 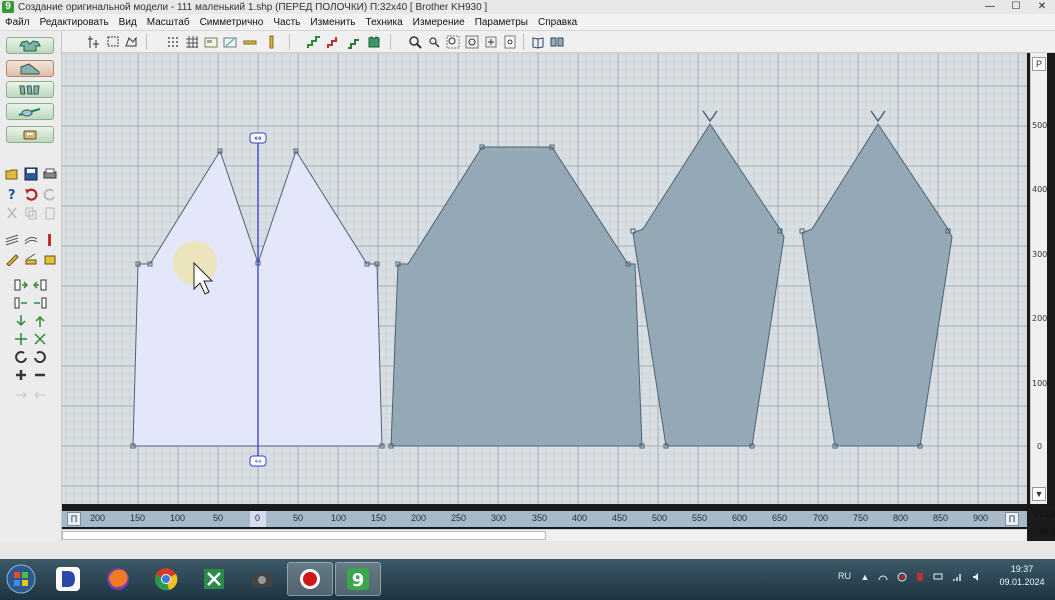 What do you see at coordinates (11, 194) in the screenshot?
I see `help-icon: ?` at bounding box center [11, 194].